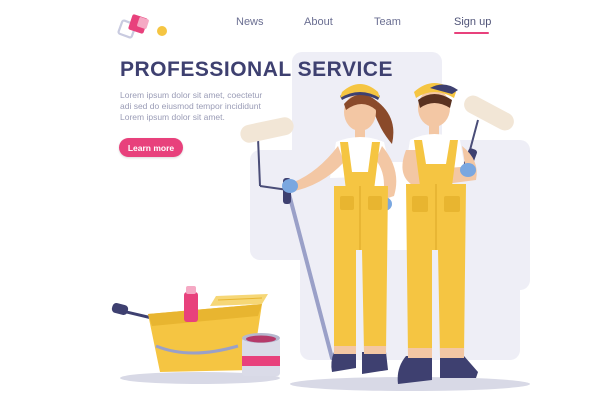  What do you see at coordinates (261, 354) in the screenshot?
I see `paint-can-icon` at bounding box center [261, 354].